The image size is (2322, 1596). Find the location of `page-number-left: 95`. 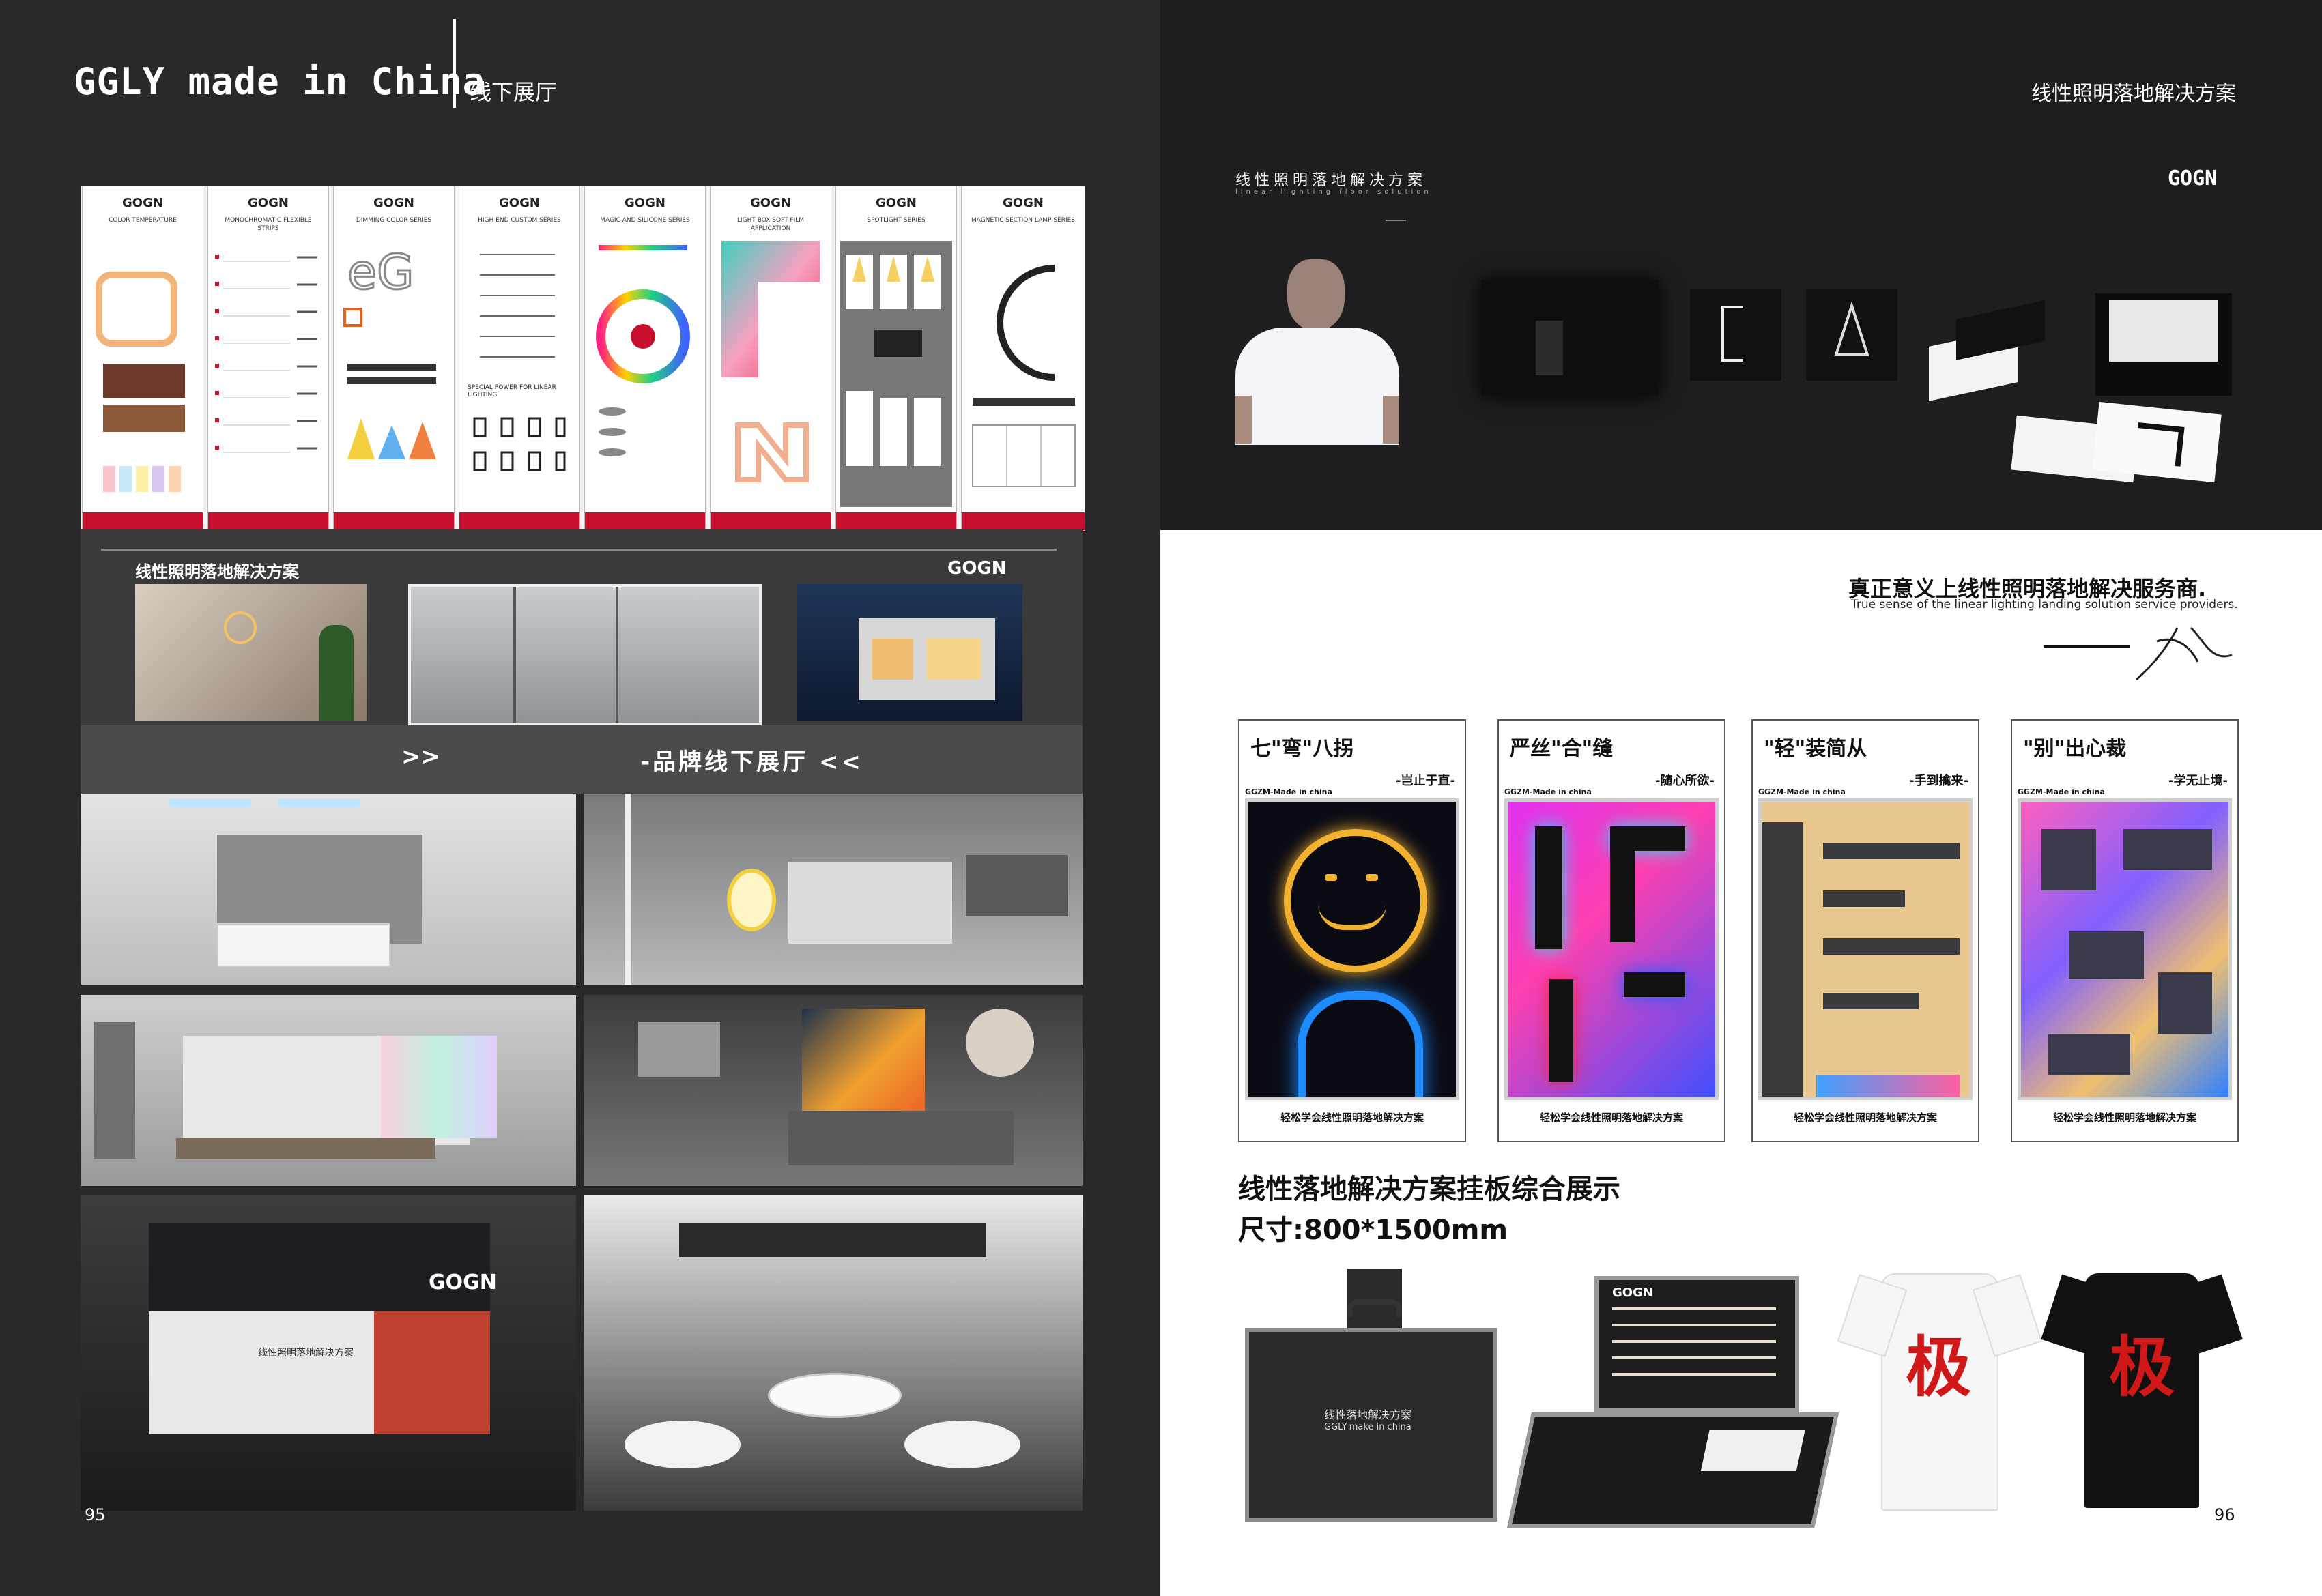

page-number-left: 95 is located at coordinates (95, 1514).